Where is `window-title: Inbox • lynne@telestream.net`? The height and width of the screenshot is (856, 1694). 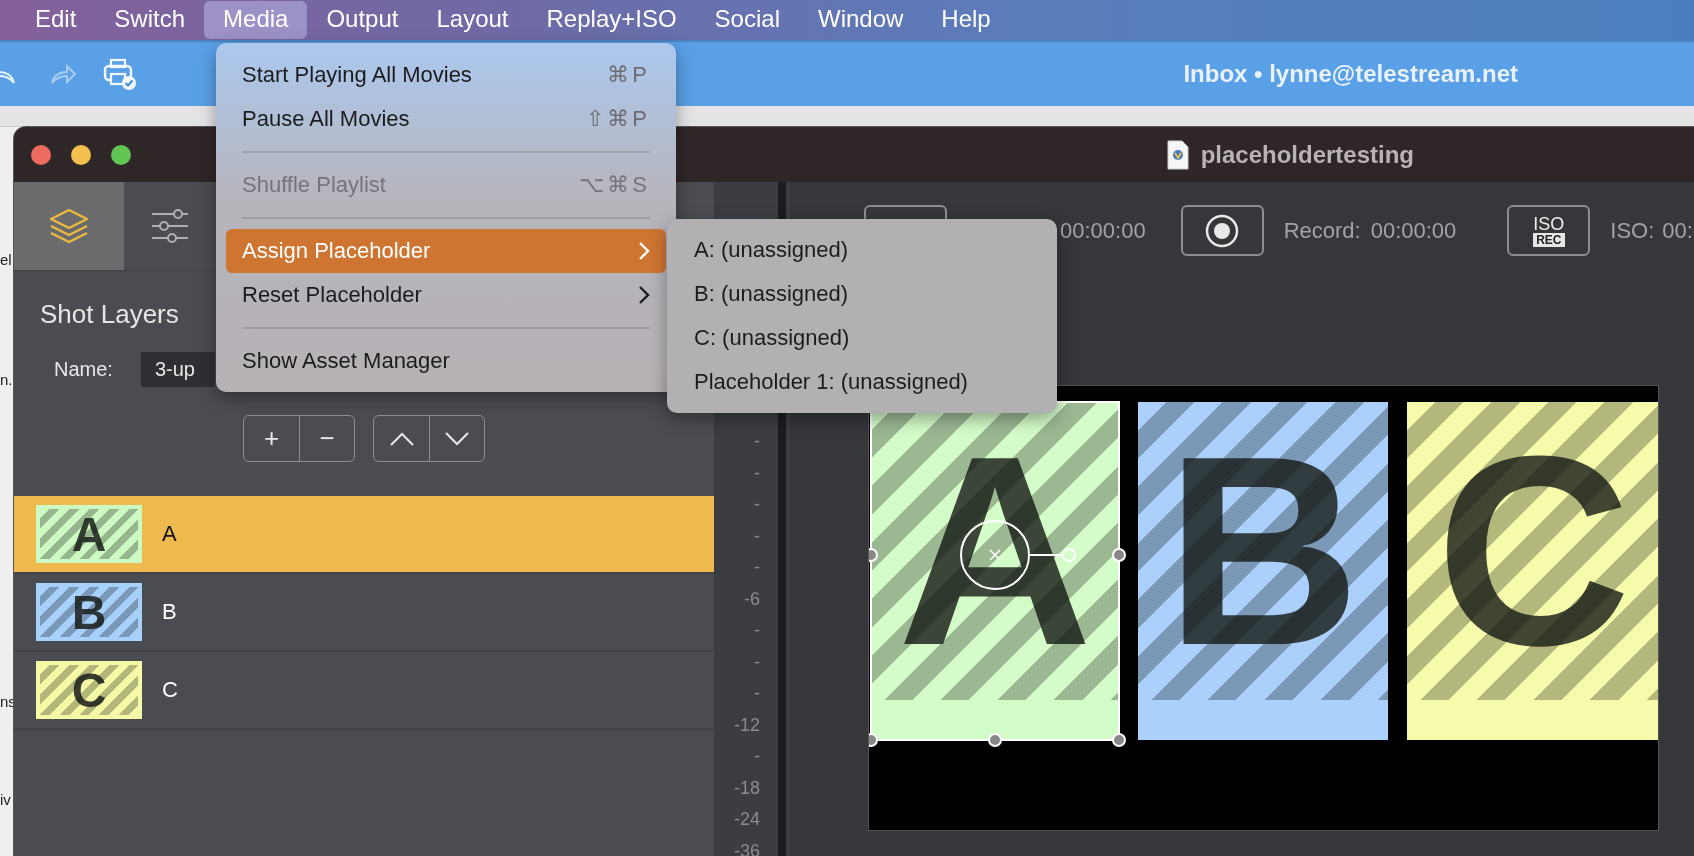 window-title: Inbox • lynne@telestream.net is located at coordinates (1350, 74).